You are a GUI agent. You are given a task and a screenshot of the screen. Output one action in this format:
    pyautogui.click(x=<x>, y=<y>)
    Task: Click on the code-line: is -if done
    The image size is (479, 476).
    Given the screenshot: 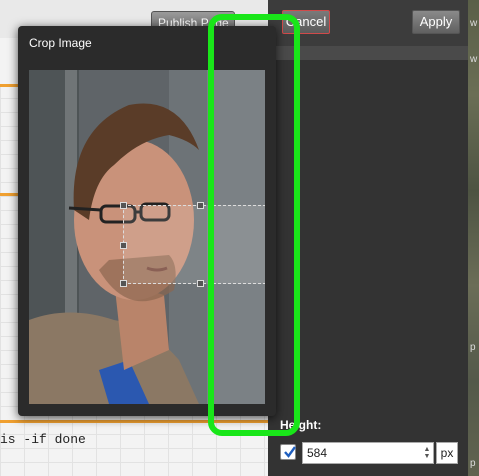 What is the action you would take?
    pyautogui.click(x=43, y=439)
    